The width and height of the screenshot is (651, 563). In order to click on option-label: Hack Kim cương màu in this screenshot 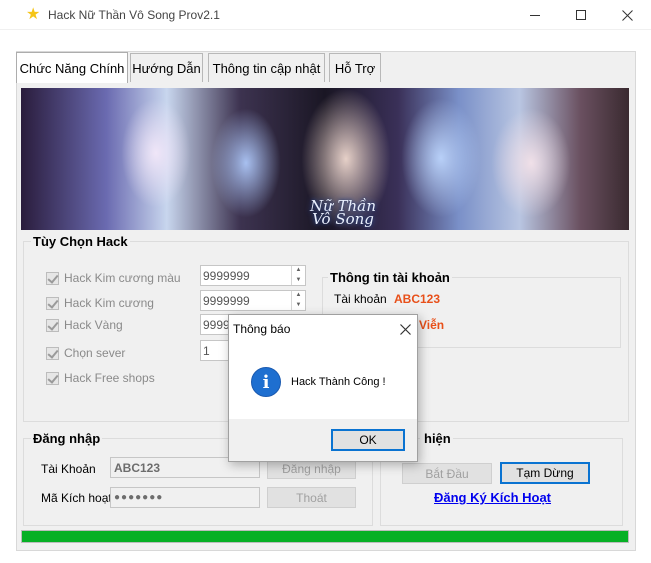, I will do `click(122, 278)`.